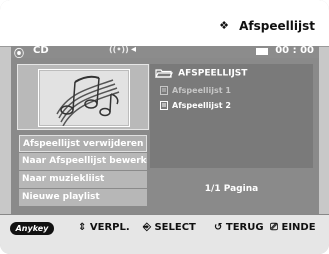 This screenshot has height=254, width=329. I want to click on surround-icon: ((•)), so click(119, 49).